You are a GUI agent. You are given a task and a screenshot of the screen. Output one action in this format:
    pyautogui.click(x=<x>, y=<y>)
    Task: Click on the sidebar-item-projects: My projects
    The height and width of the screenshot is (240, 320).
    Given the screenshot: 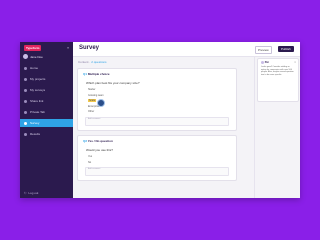 What is the action you would take?
    pyautogui.click(x=46, y=79)
    